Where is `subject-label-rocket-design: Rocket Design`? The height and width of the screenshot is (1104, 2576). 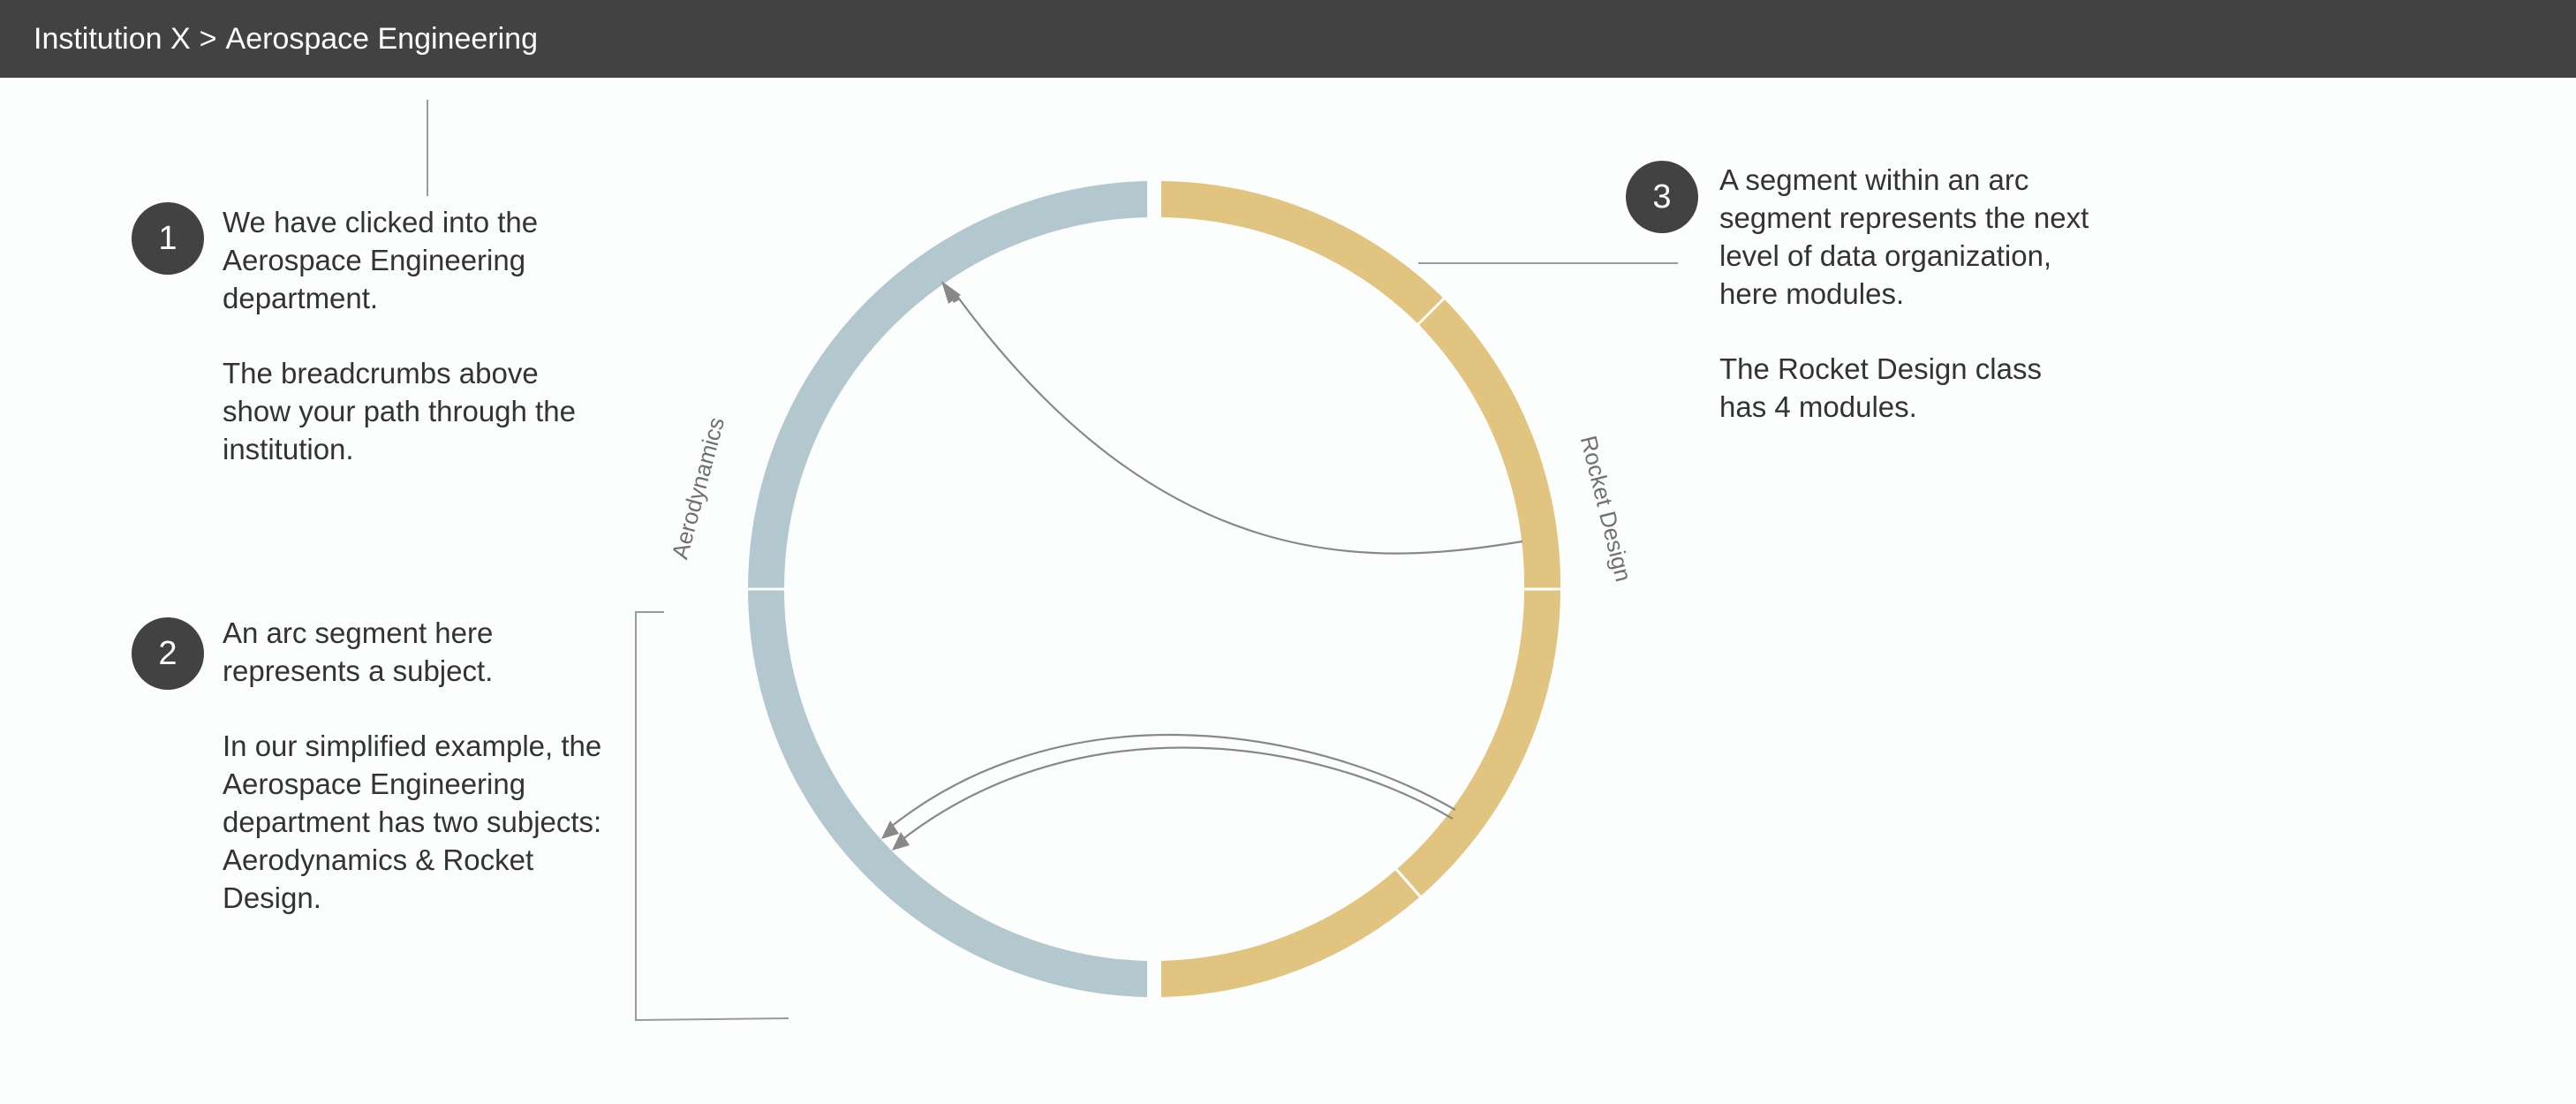
subject-label-rocket-design: Rocket Design is located at coordinates (1606, 508).